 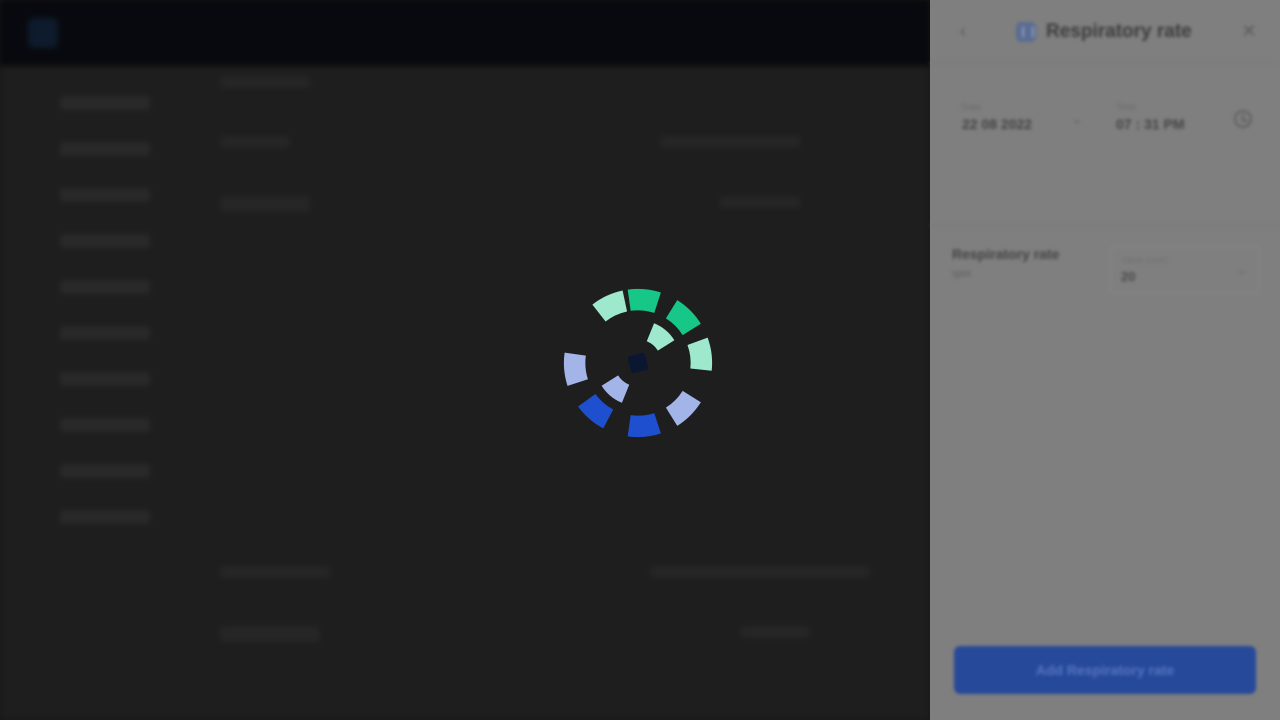 I want to click on time-value: 07 : 31 PM, so click(x=1150, y=124).